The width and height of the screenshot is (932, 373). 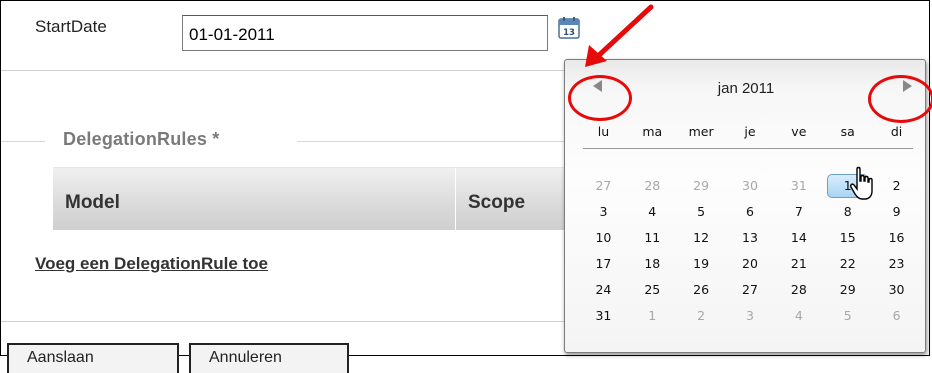 I want to click on add-delegation-rule-link: Voeg een DelegationRule toe, so click(x=151, y=264).